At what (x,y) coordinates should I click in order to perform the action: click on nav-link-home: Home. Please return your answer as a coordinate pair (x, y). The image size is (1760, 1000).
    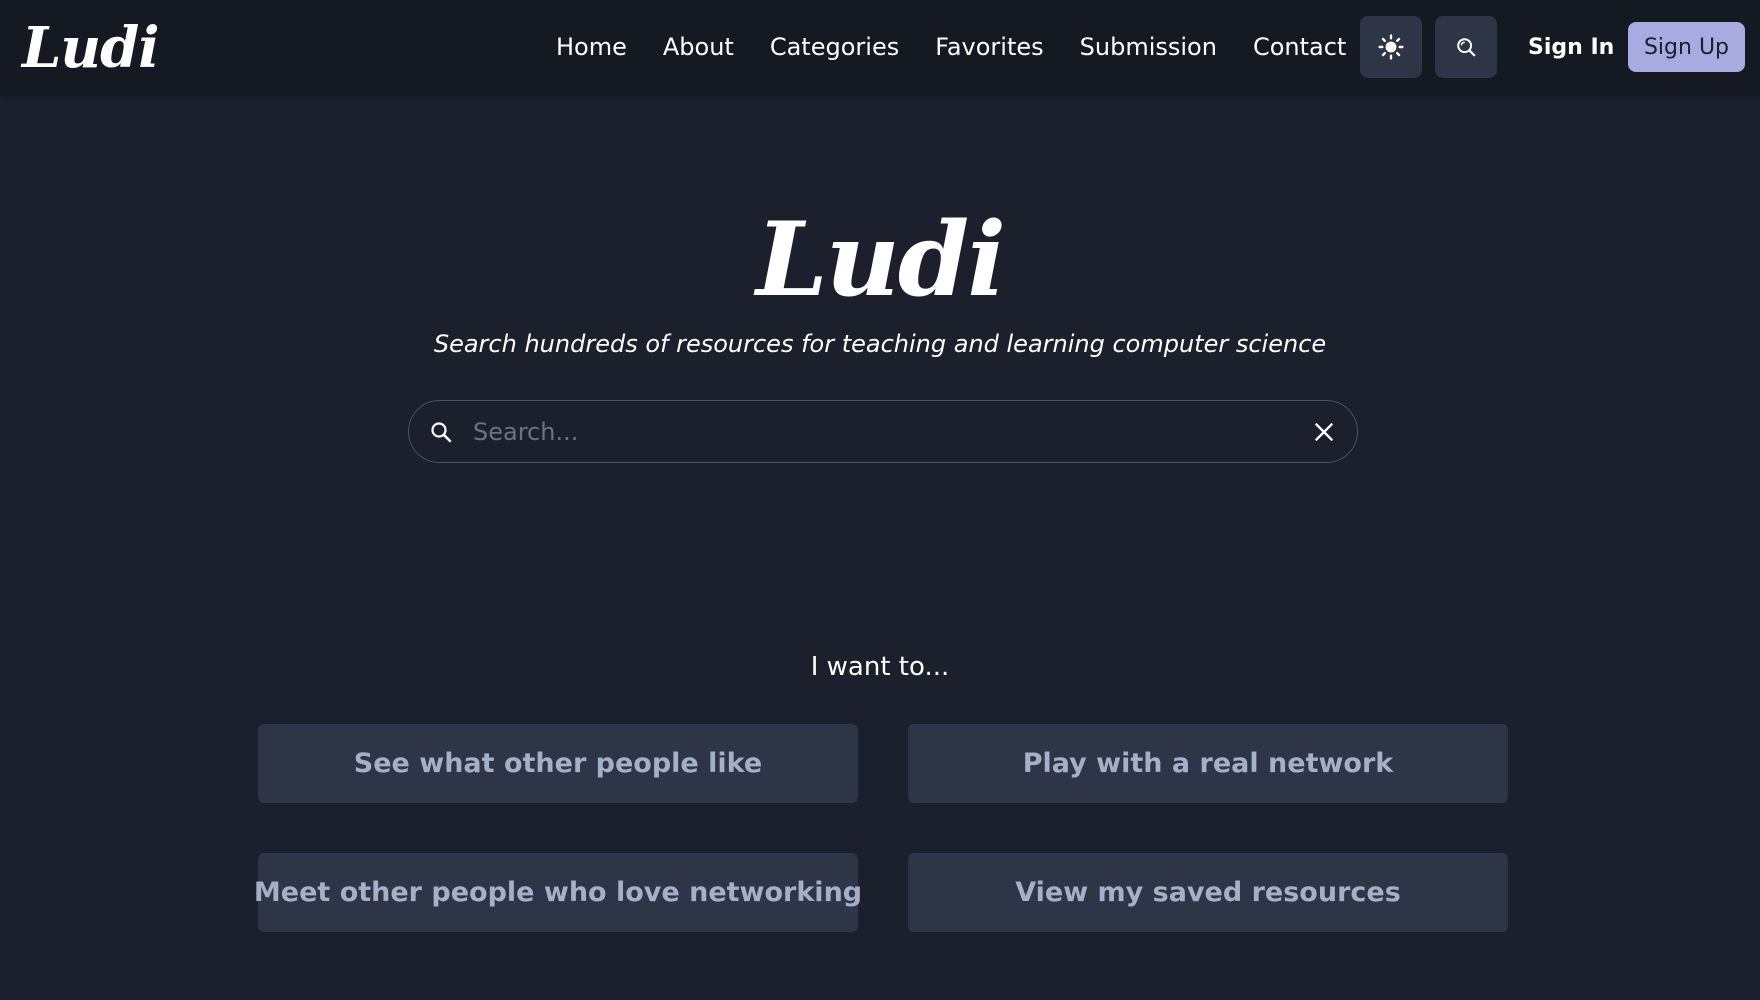
    Looking at the image, I should click on (591, 47).